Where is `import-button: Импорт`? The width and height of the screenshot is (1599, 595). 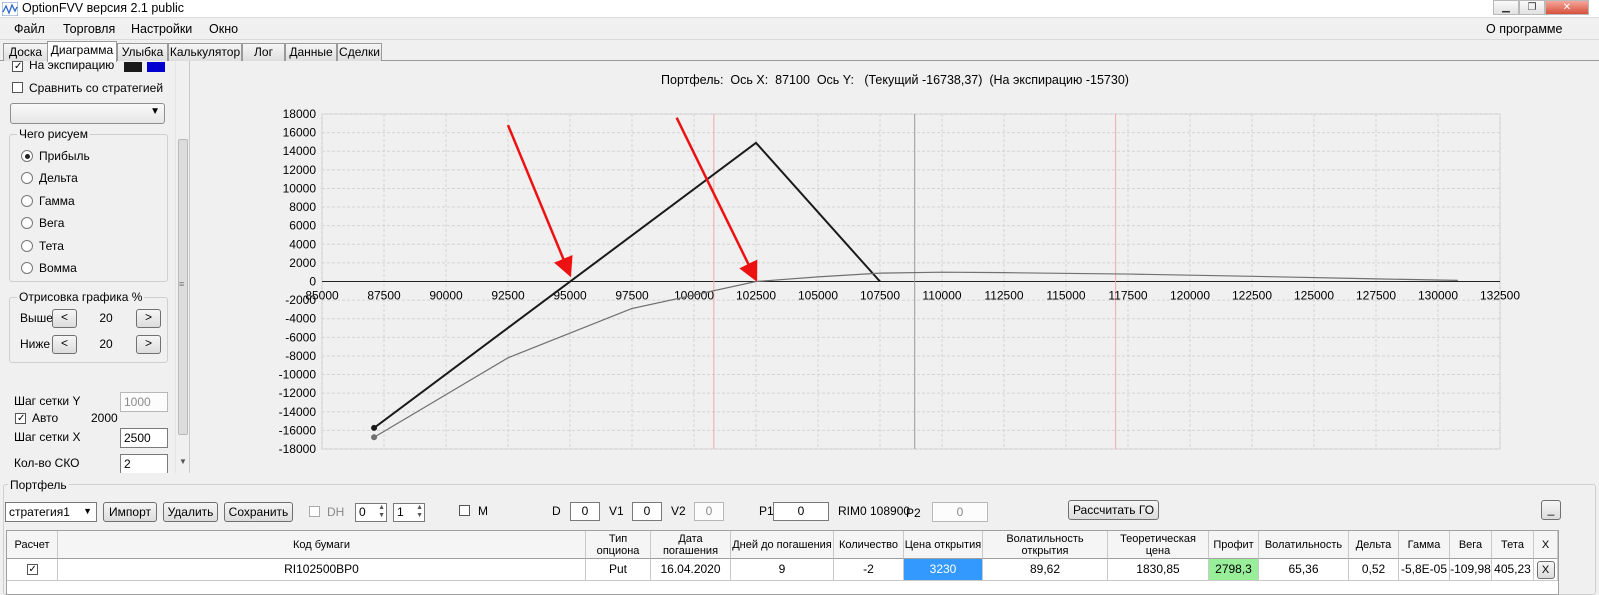 import-button: Импорт is located at coordinates (130, 512).